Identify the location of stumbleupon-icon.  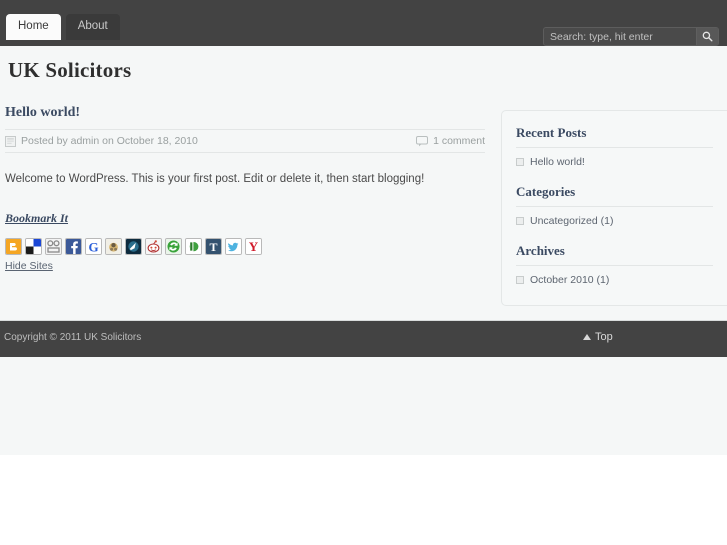
(173, 246).